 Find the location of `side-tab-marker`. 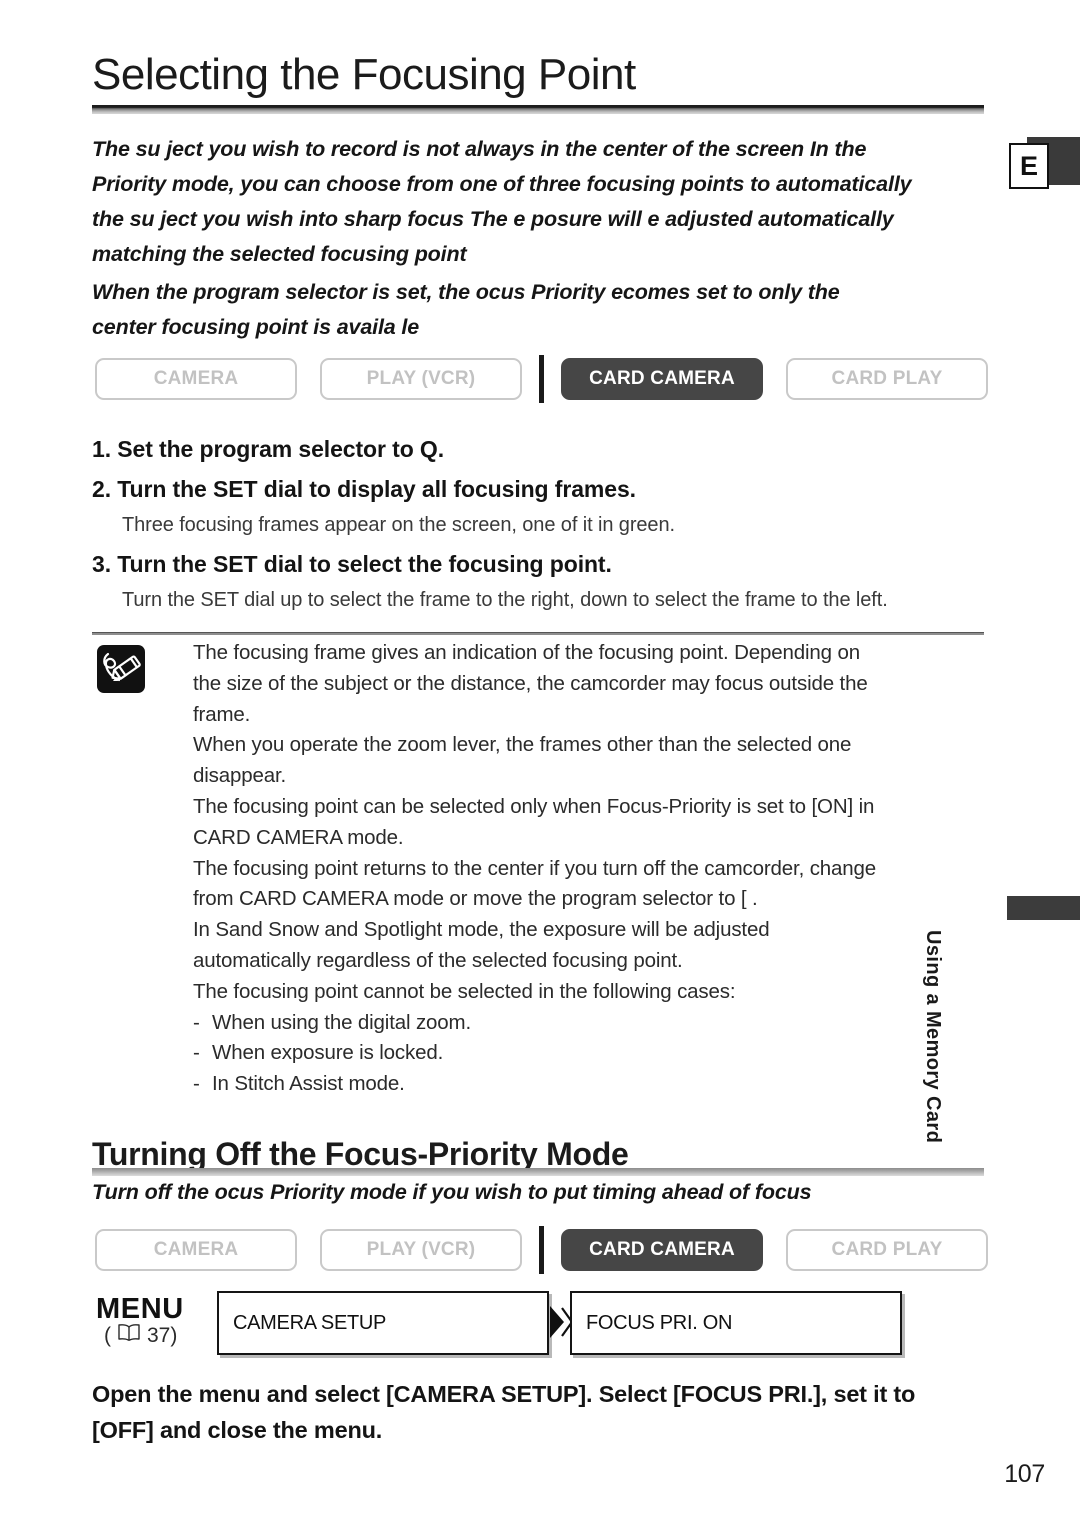

side-tab-marker is located at coordinates (1043, 908).